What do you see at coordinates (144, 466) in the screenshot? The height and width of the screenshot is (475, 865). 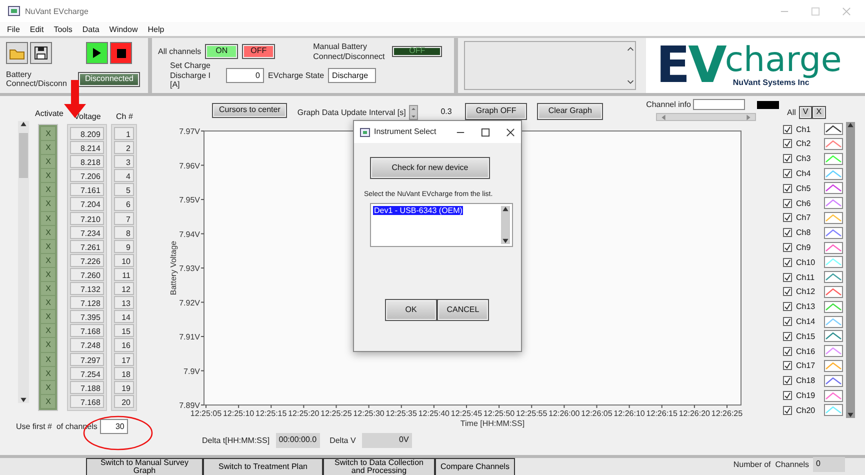 I see `page-button: Switch to Manual Survey Graph` at bounding box center [144, 466].